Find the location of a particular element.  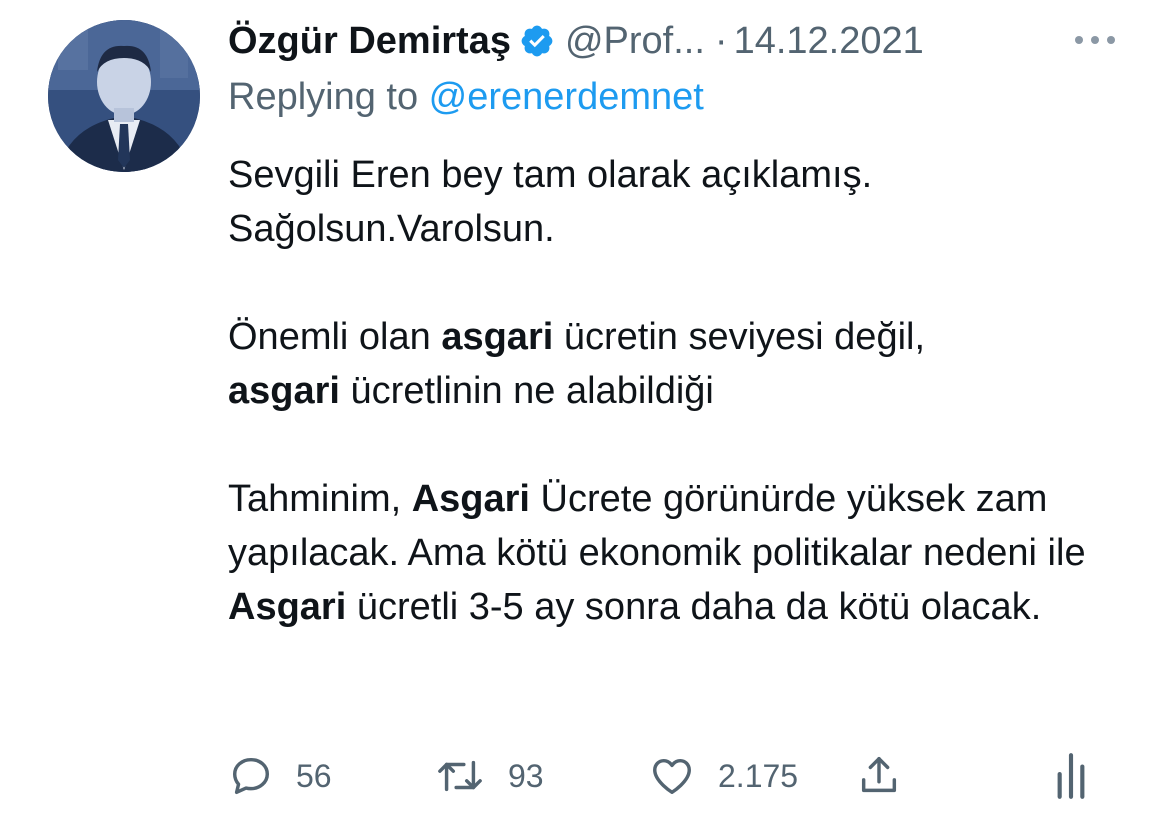

like-button: 2.175 is located at coordinates (723, 776).